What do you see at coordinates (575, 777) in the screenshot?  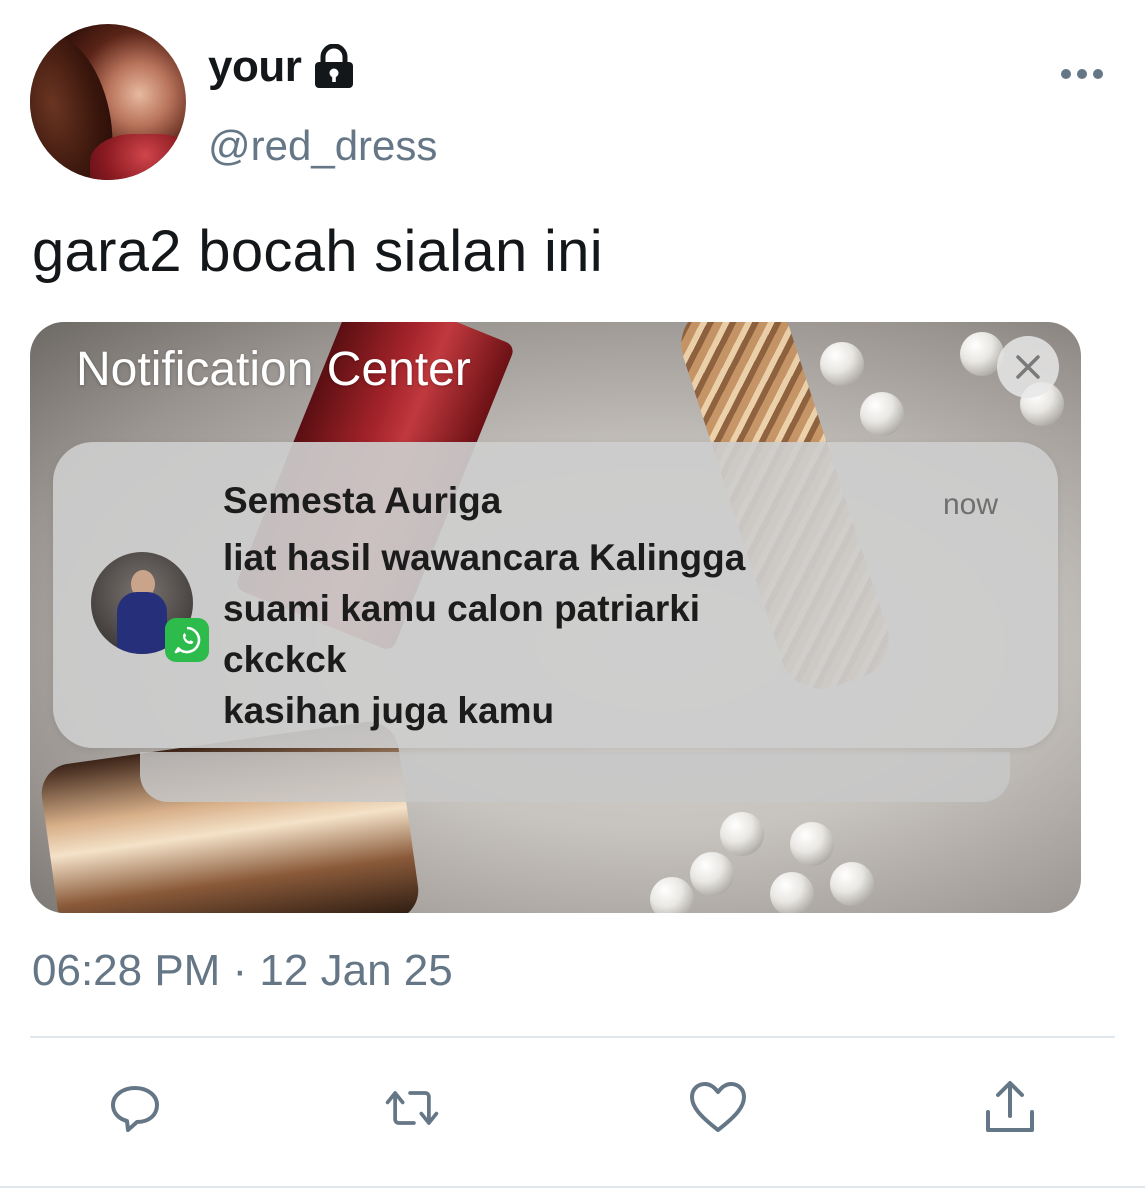 I see `stacked-notifications` at bounding box center [575, 777].